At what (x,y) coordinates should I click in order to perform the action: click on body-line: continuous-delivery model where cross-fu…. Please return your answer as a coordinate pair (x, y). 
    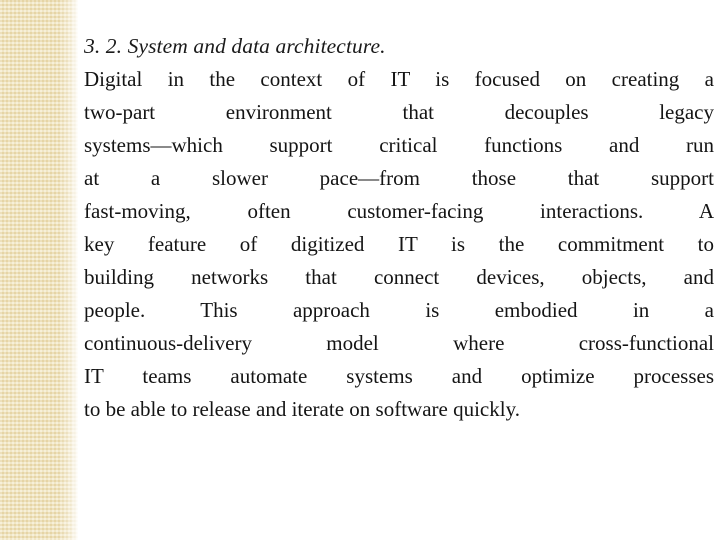
    Looking at the image, I should click on (399, 343).